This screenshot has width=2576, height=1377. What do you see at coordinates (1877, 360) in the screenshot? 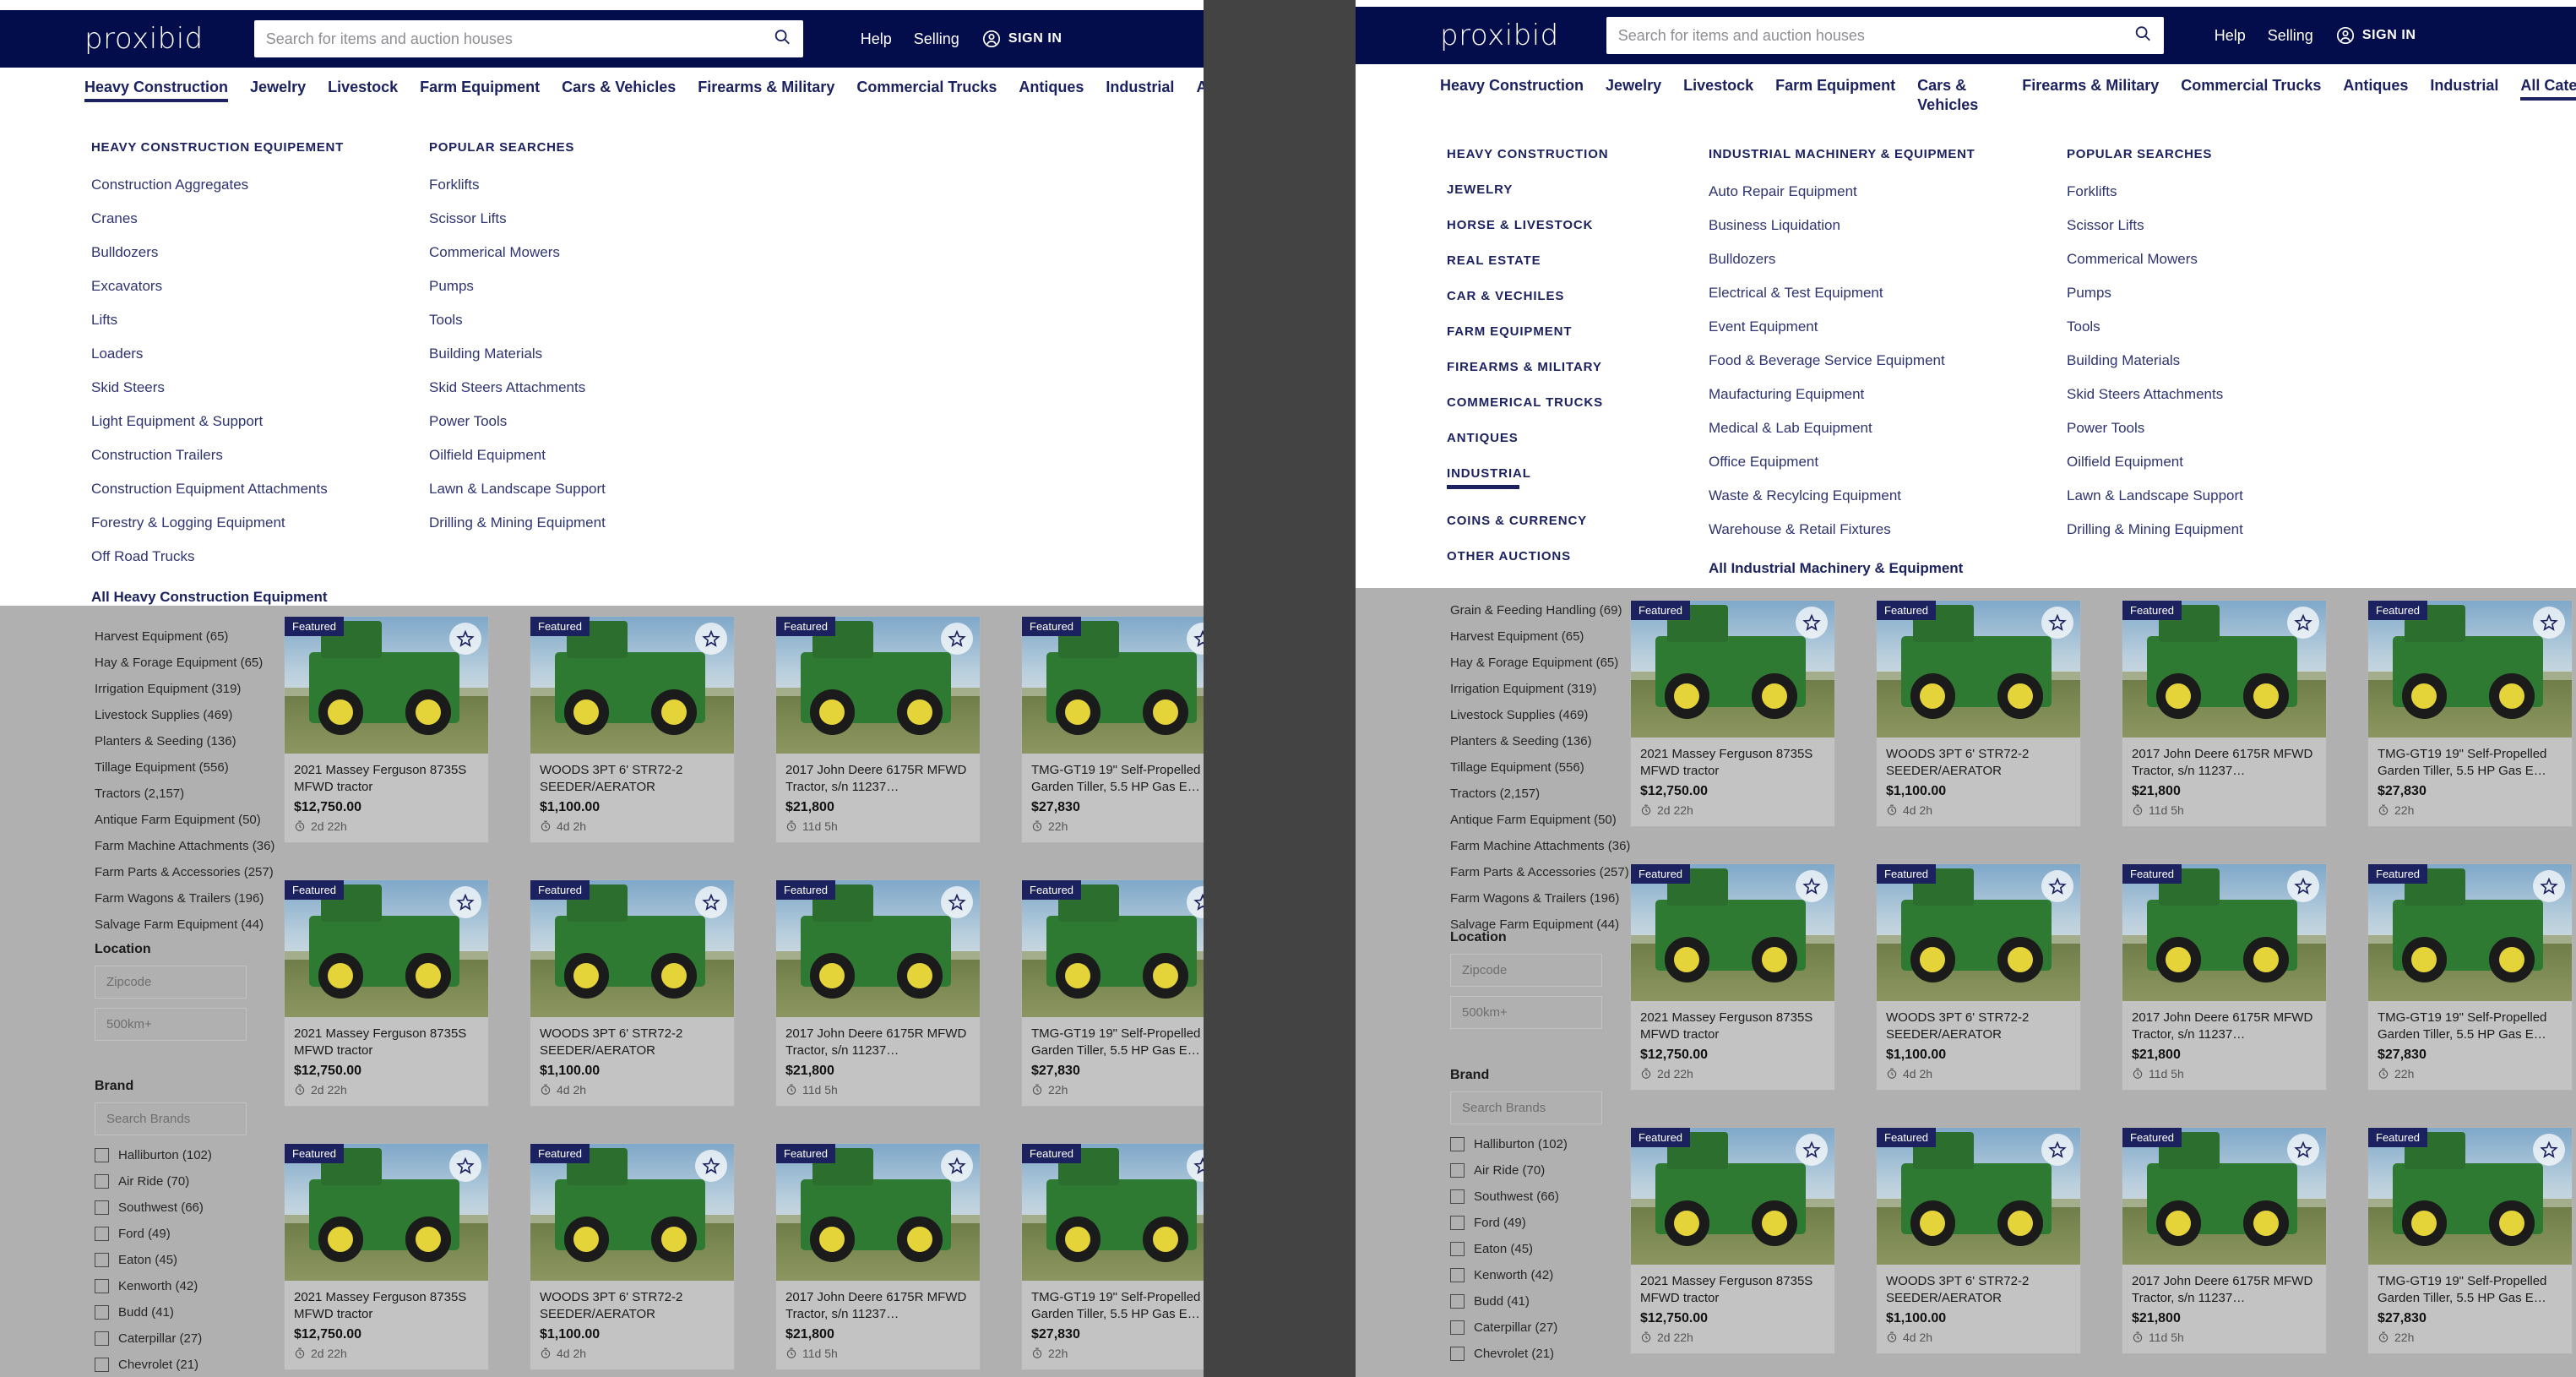
I see `mega-r-item-5: Food & Beverage Service Equipment` at bounding box center [1877, 360].